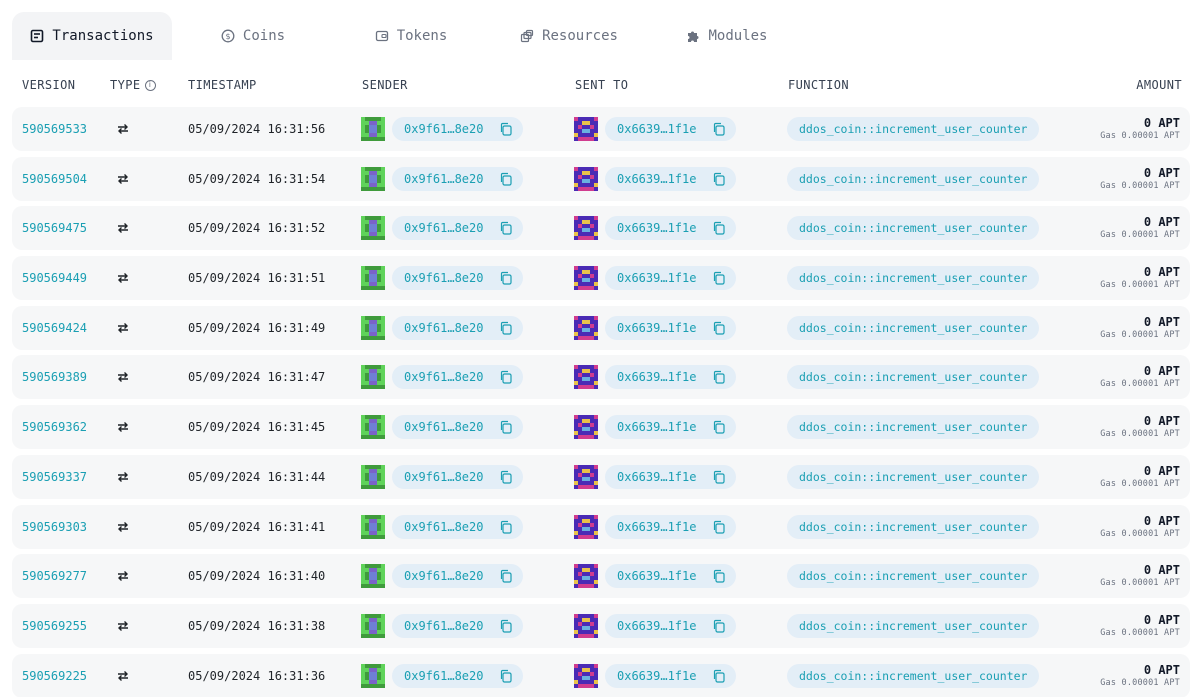  What do you see at coordinates (54, 477) in the screenshot?
I see `version-link: 590569337` at bounding box center [54, 477].